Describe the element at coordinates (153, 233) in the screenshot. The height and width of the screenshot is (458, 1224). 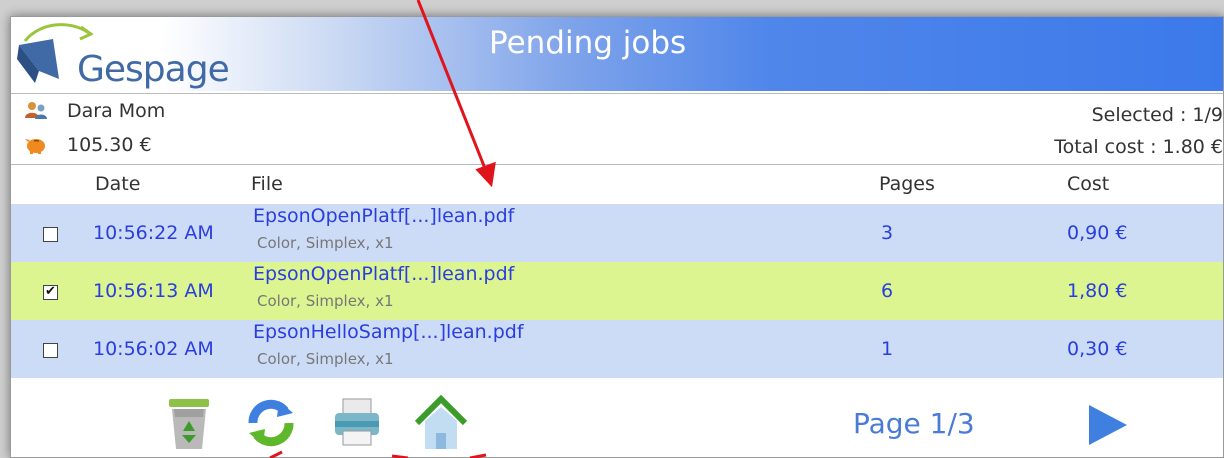
I see `job-time: 10:56:22 AM` at that location.